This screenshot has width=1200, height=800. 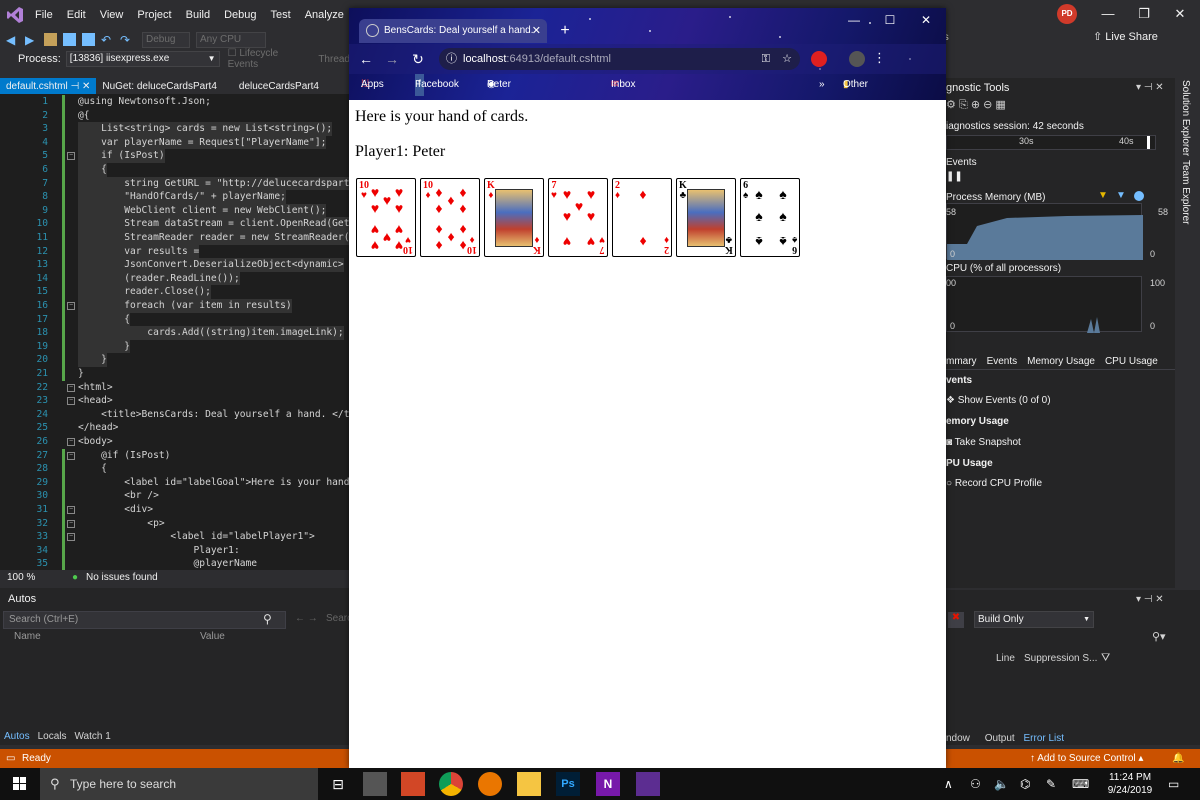 I want to click on code-line: 5 if (IsPost), so click(x=175, y=156).